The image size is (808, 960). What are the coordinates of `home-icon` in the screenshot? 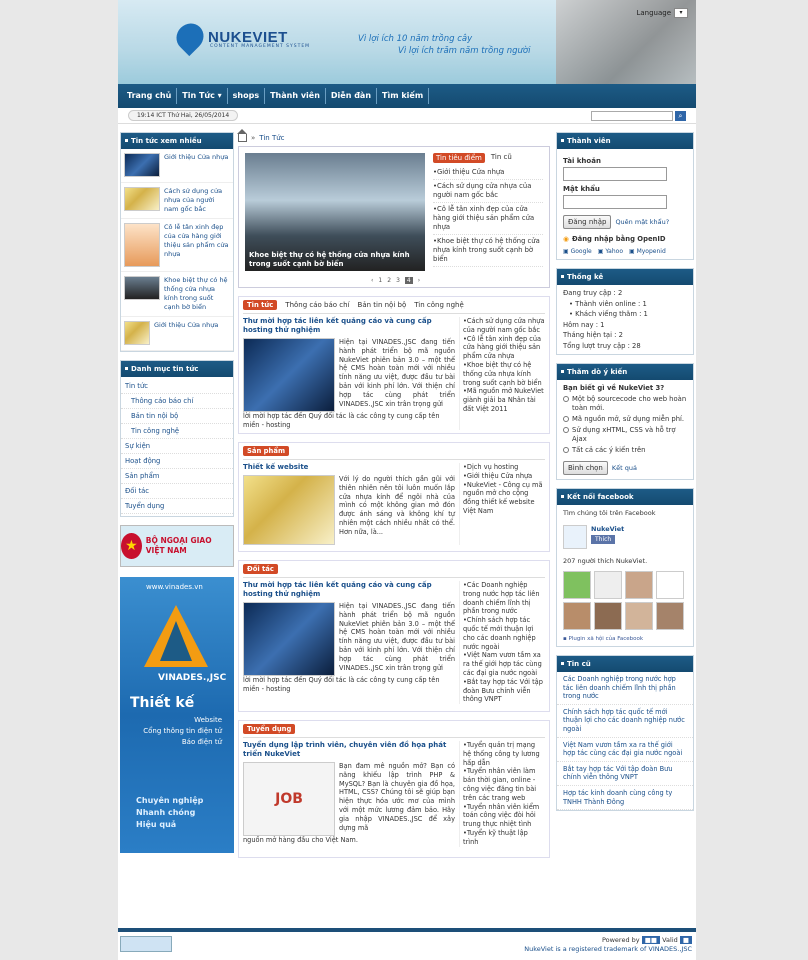 It's located at (242, 135).